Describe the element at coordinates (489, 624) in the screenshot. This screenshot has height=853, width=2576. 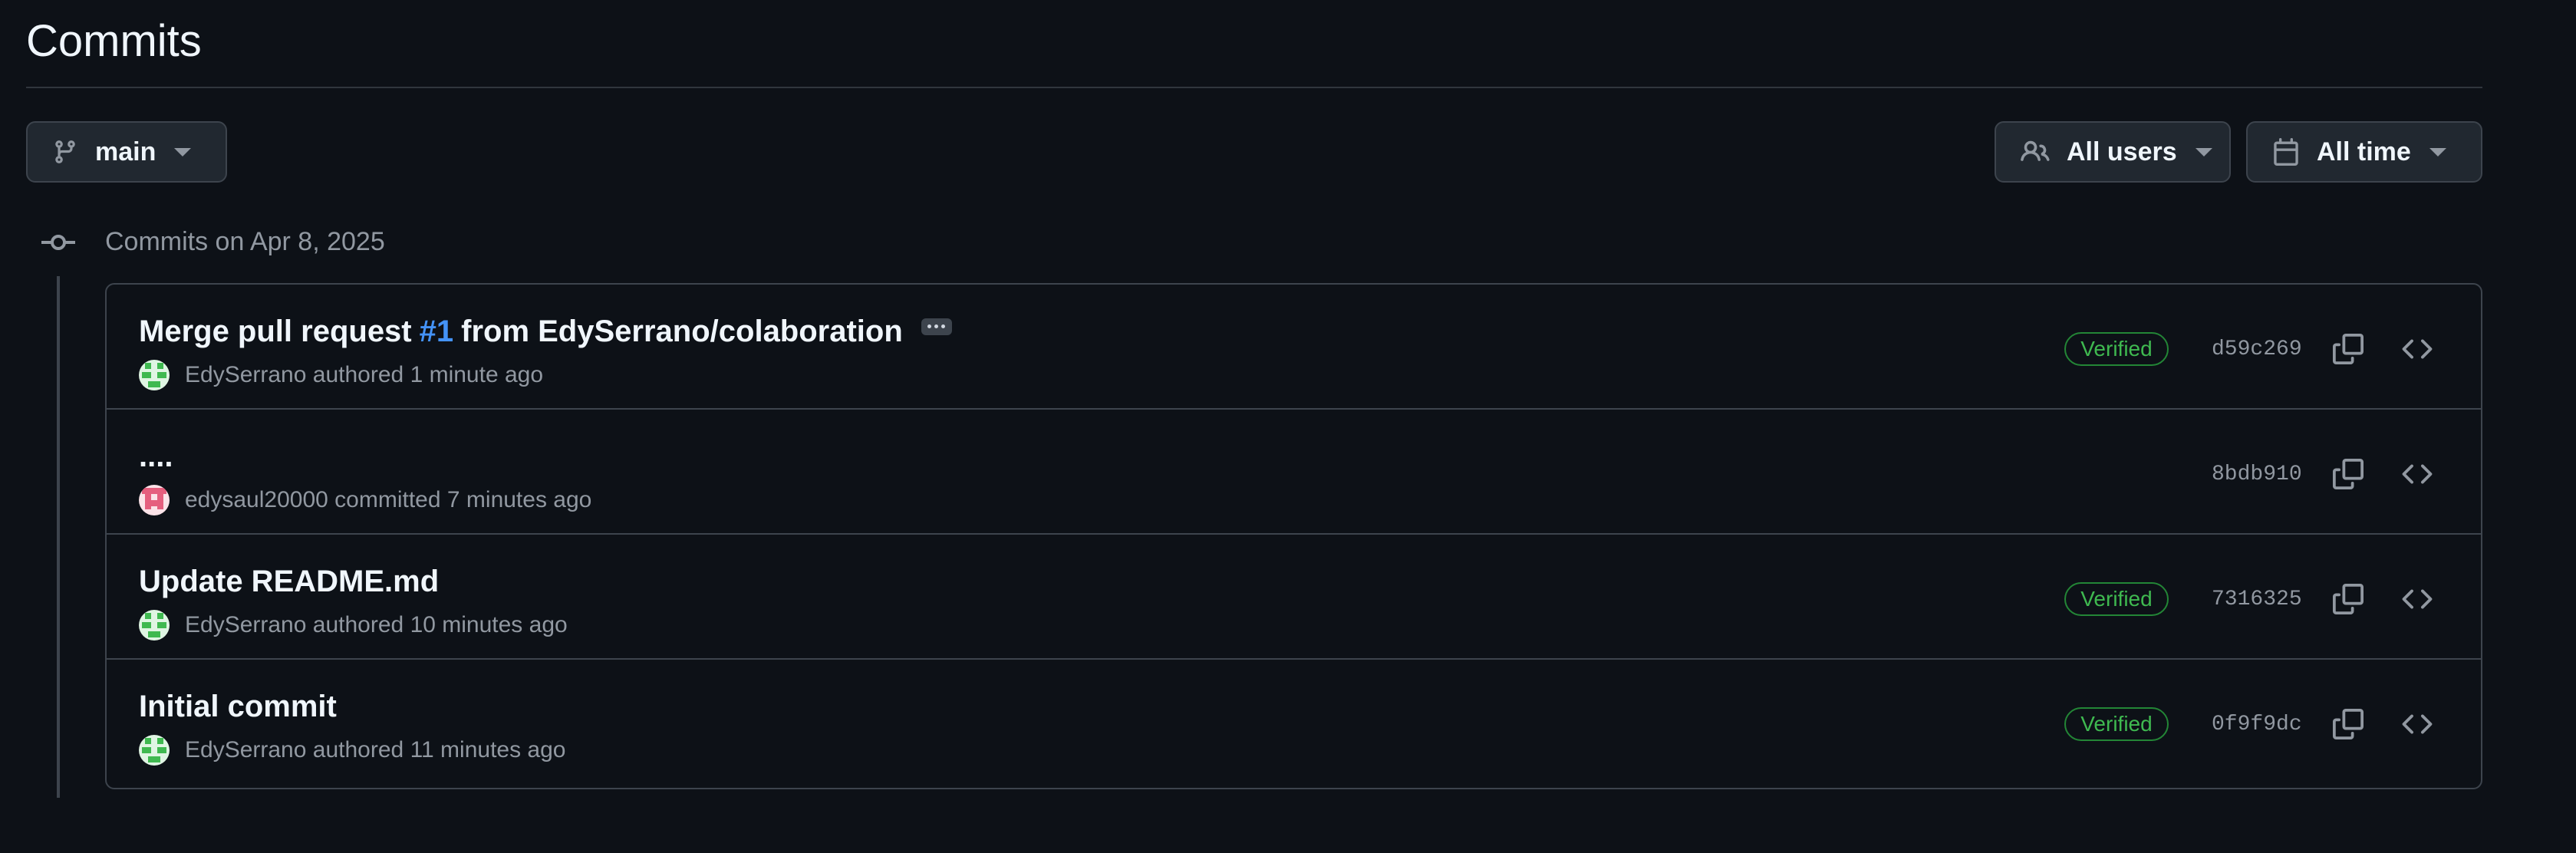
I see `commit-time: 10 minutes ago` at that location.